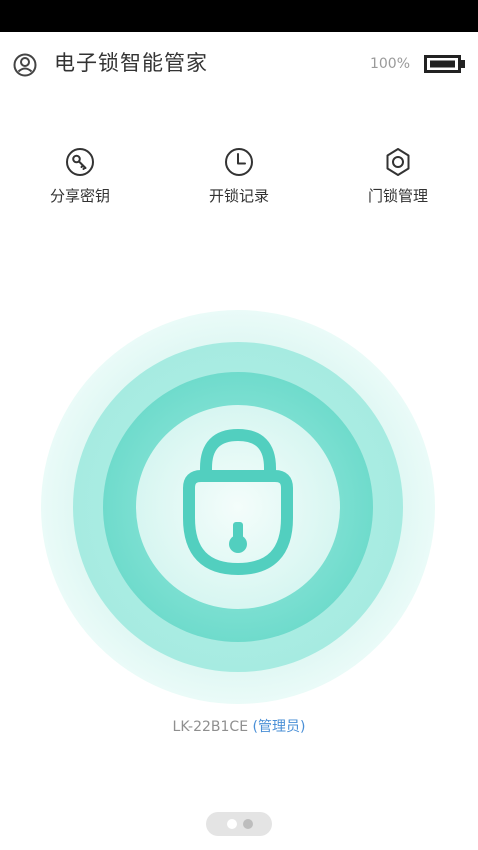 The width and height of the screenshot is (478, 850). What do you see at coordinates (210, 727) in the screenshot?
I see `device-id: LK-22B1CE` at bounding box center [210, 727].